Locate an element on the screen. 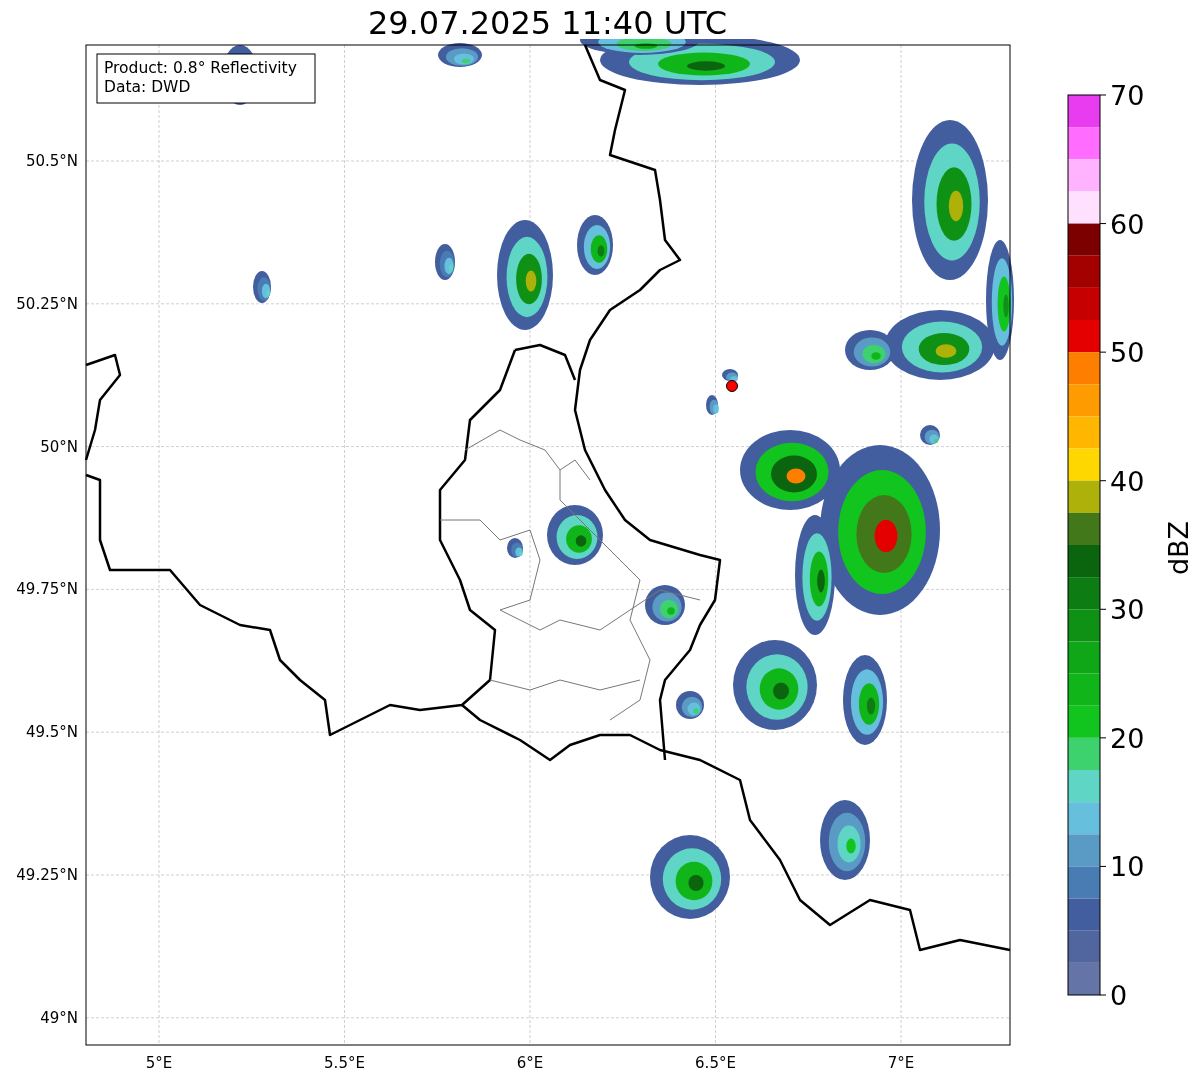 The height and width of the screenshot is (1081, 1202). colorbar-label: 0 is located at coordinates (1119, 995).